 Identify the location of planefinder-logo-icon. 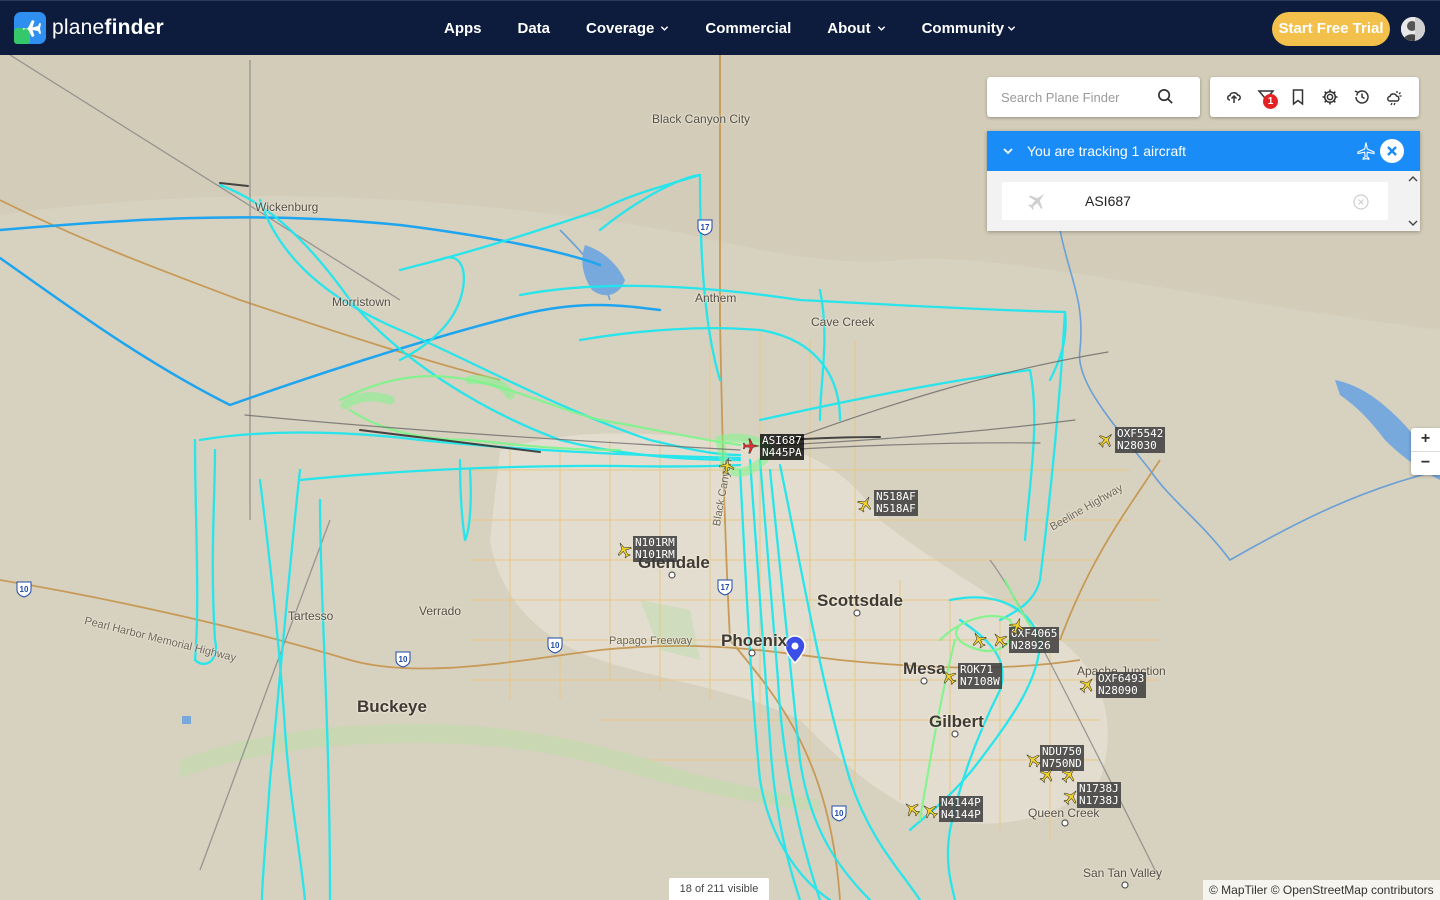
(30, 28).